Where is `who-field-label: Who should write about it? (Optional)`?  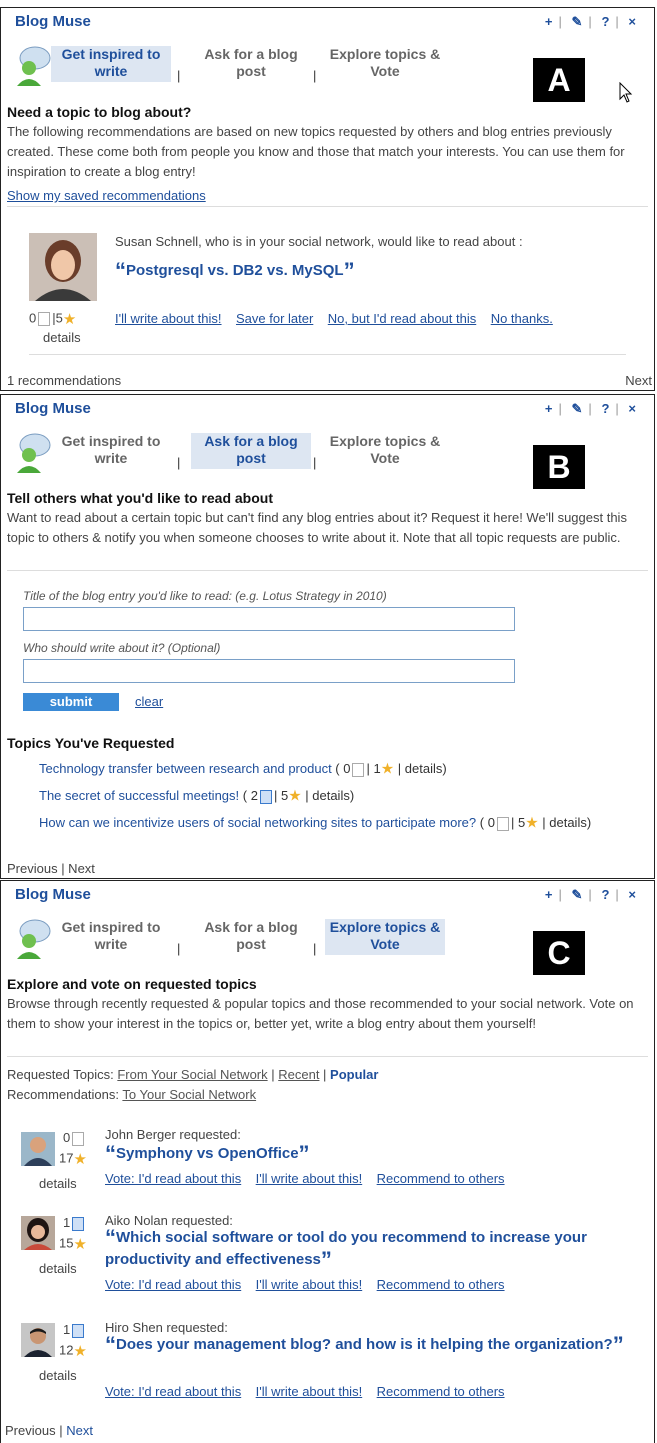 who-field-label: Who should write about it? (Optional) is located at coordinates (122, 648).